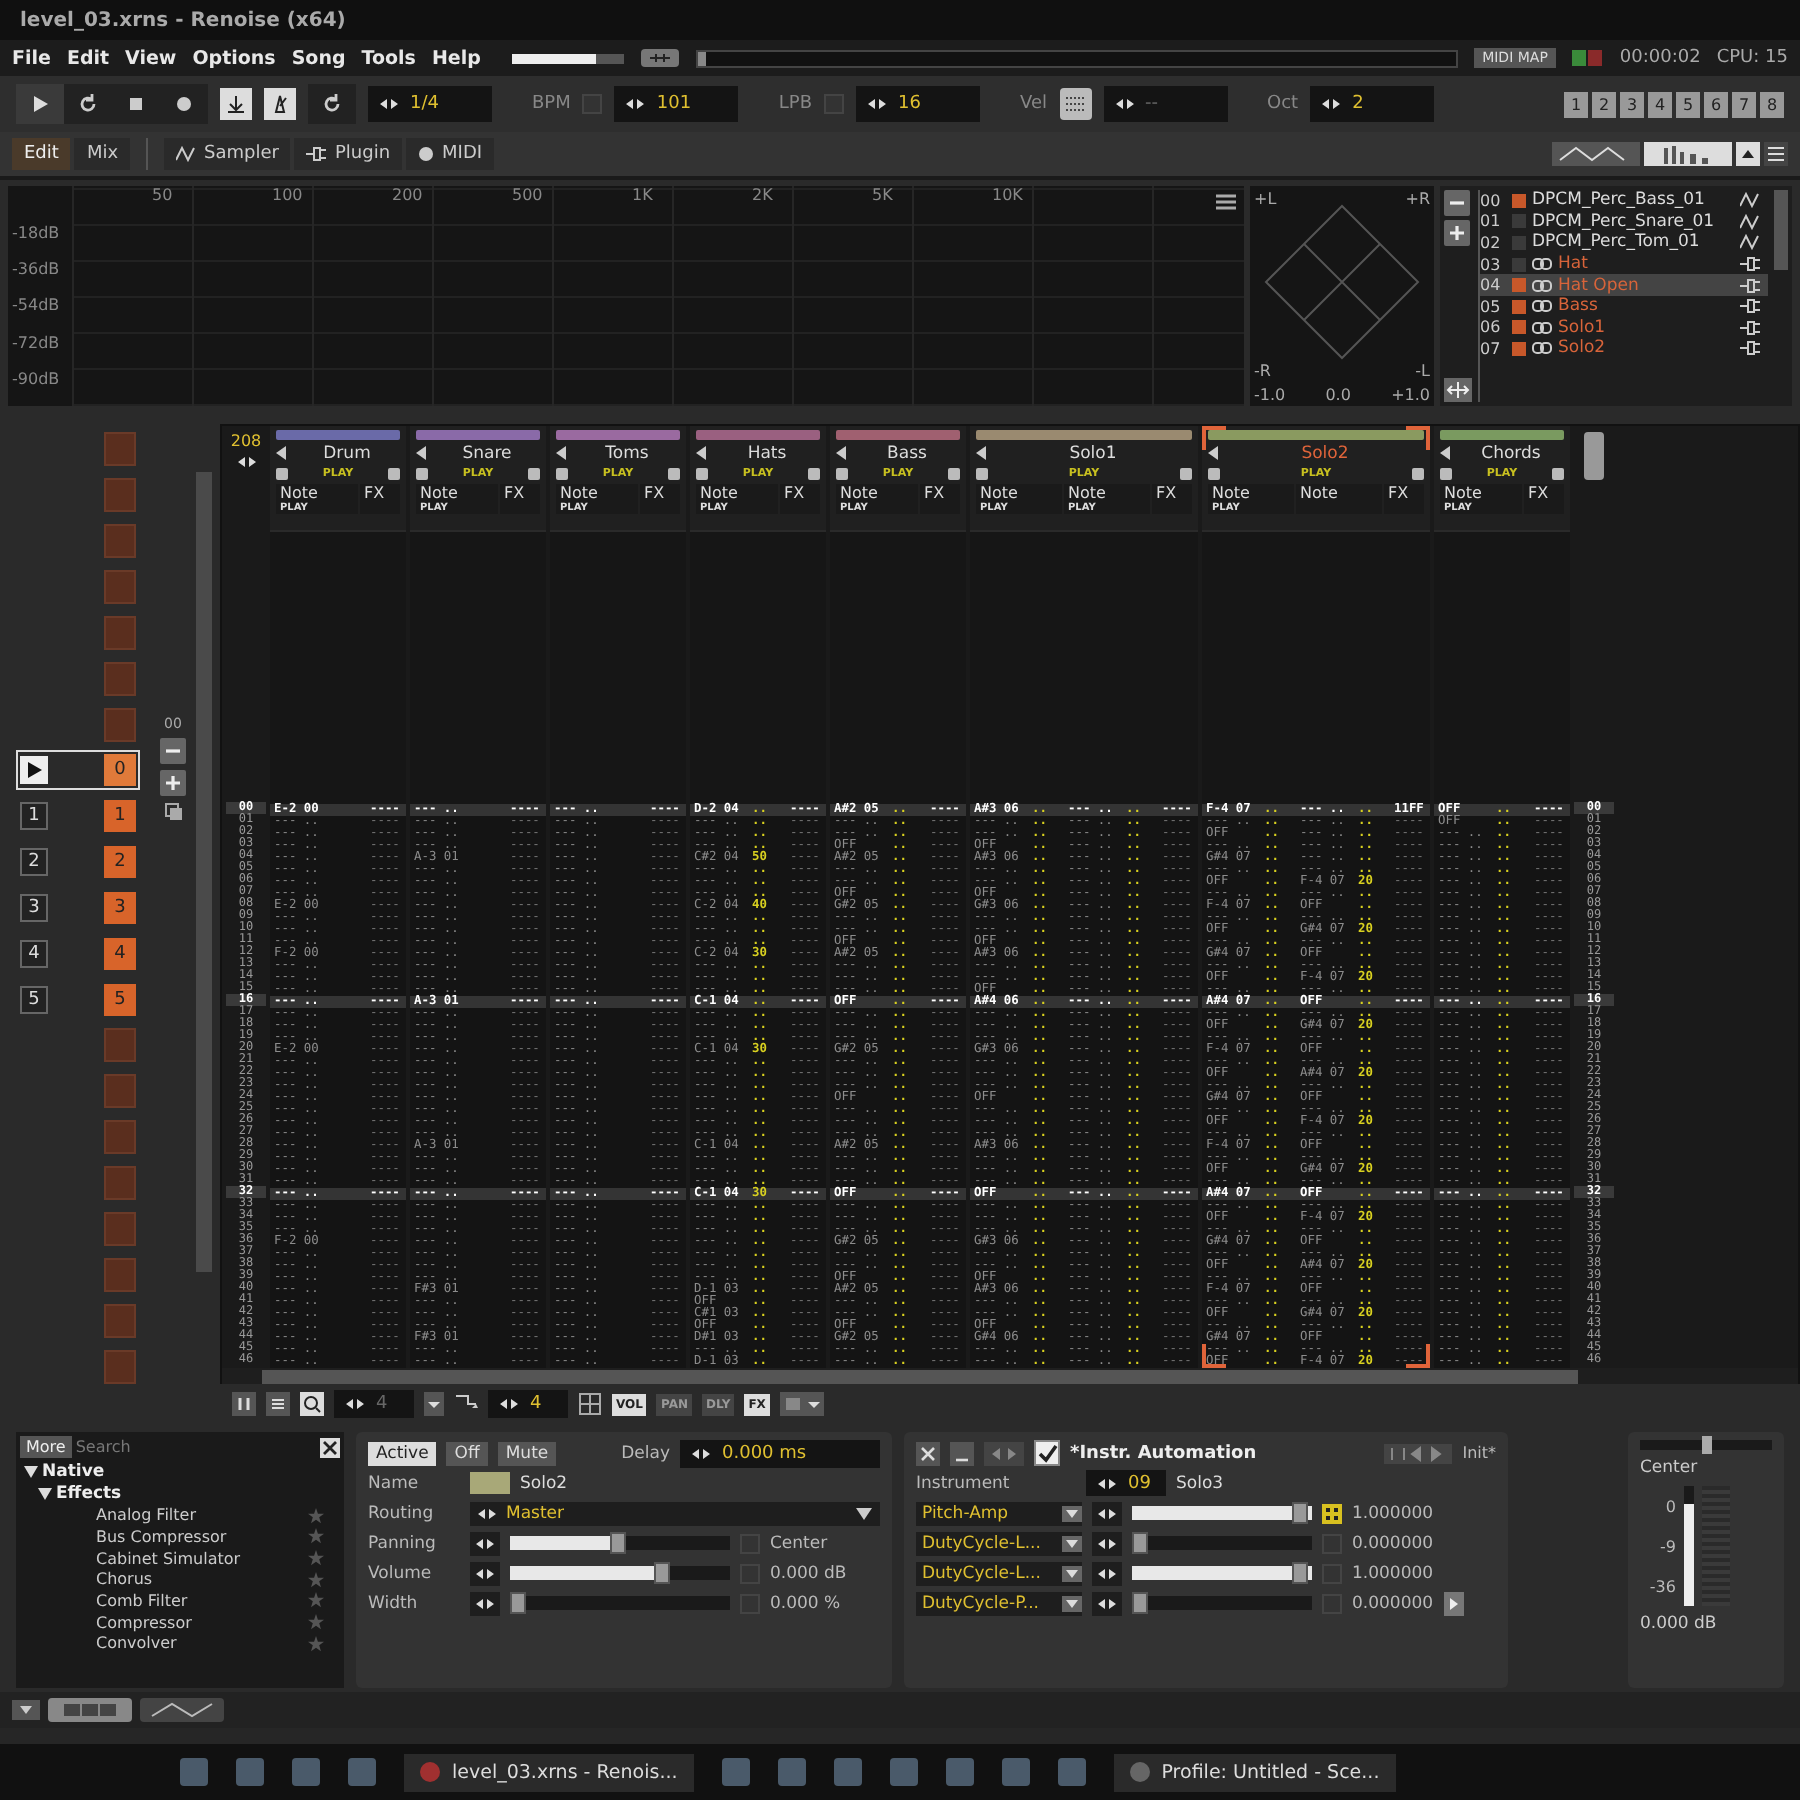 Image resolution: width=1800 pixels, height=1800 pixels. What do you see at coordinates (88, 104) in the screenshot?
I see `loop-button` at bounding box center [88, 104].